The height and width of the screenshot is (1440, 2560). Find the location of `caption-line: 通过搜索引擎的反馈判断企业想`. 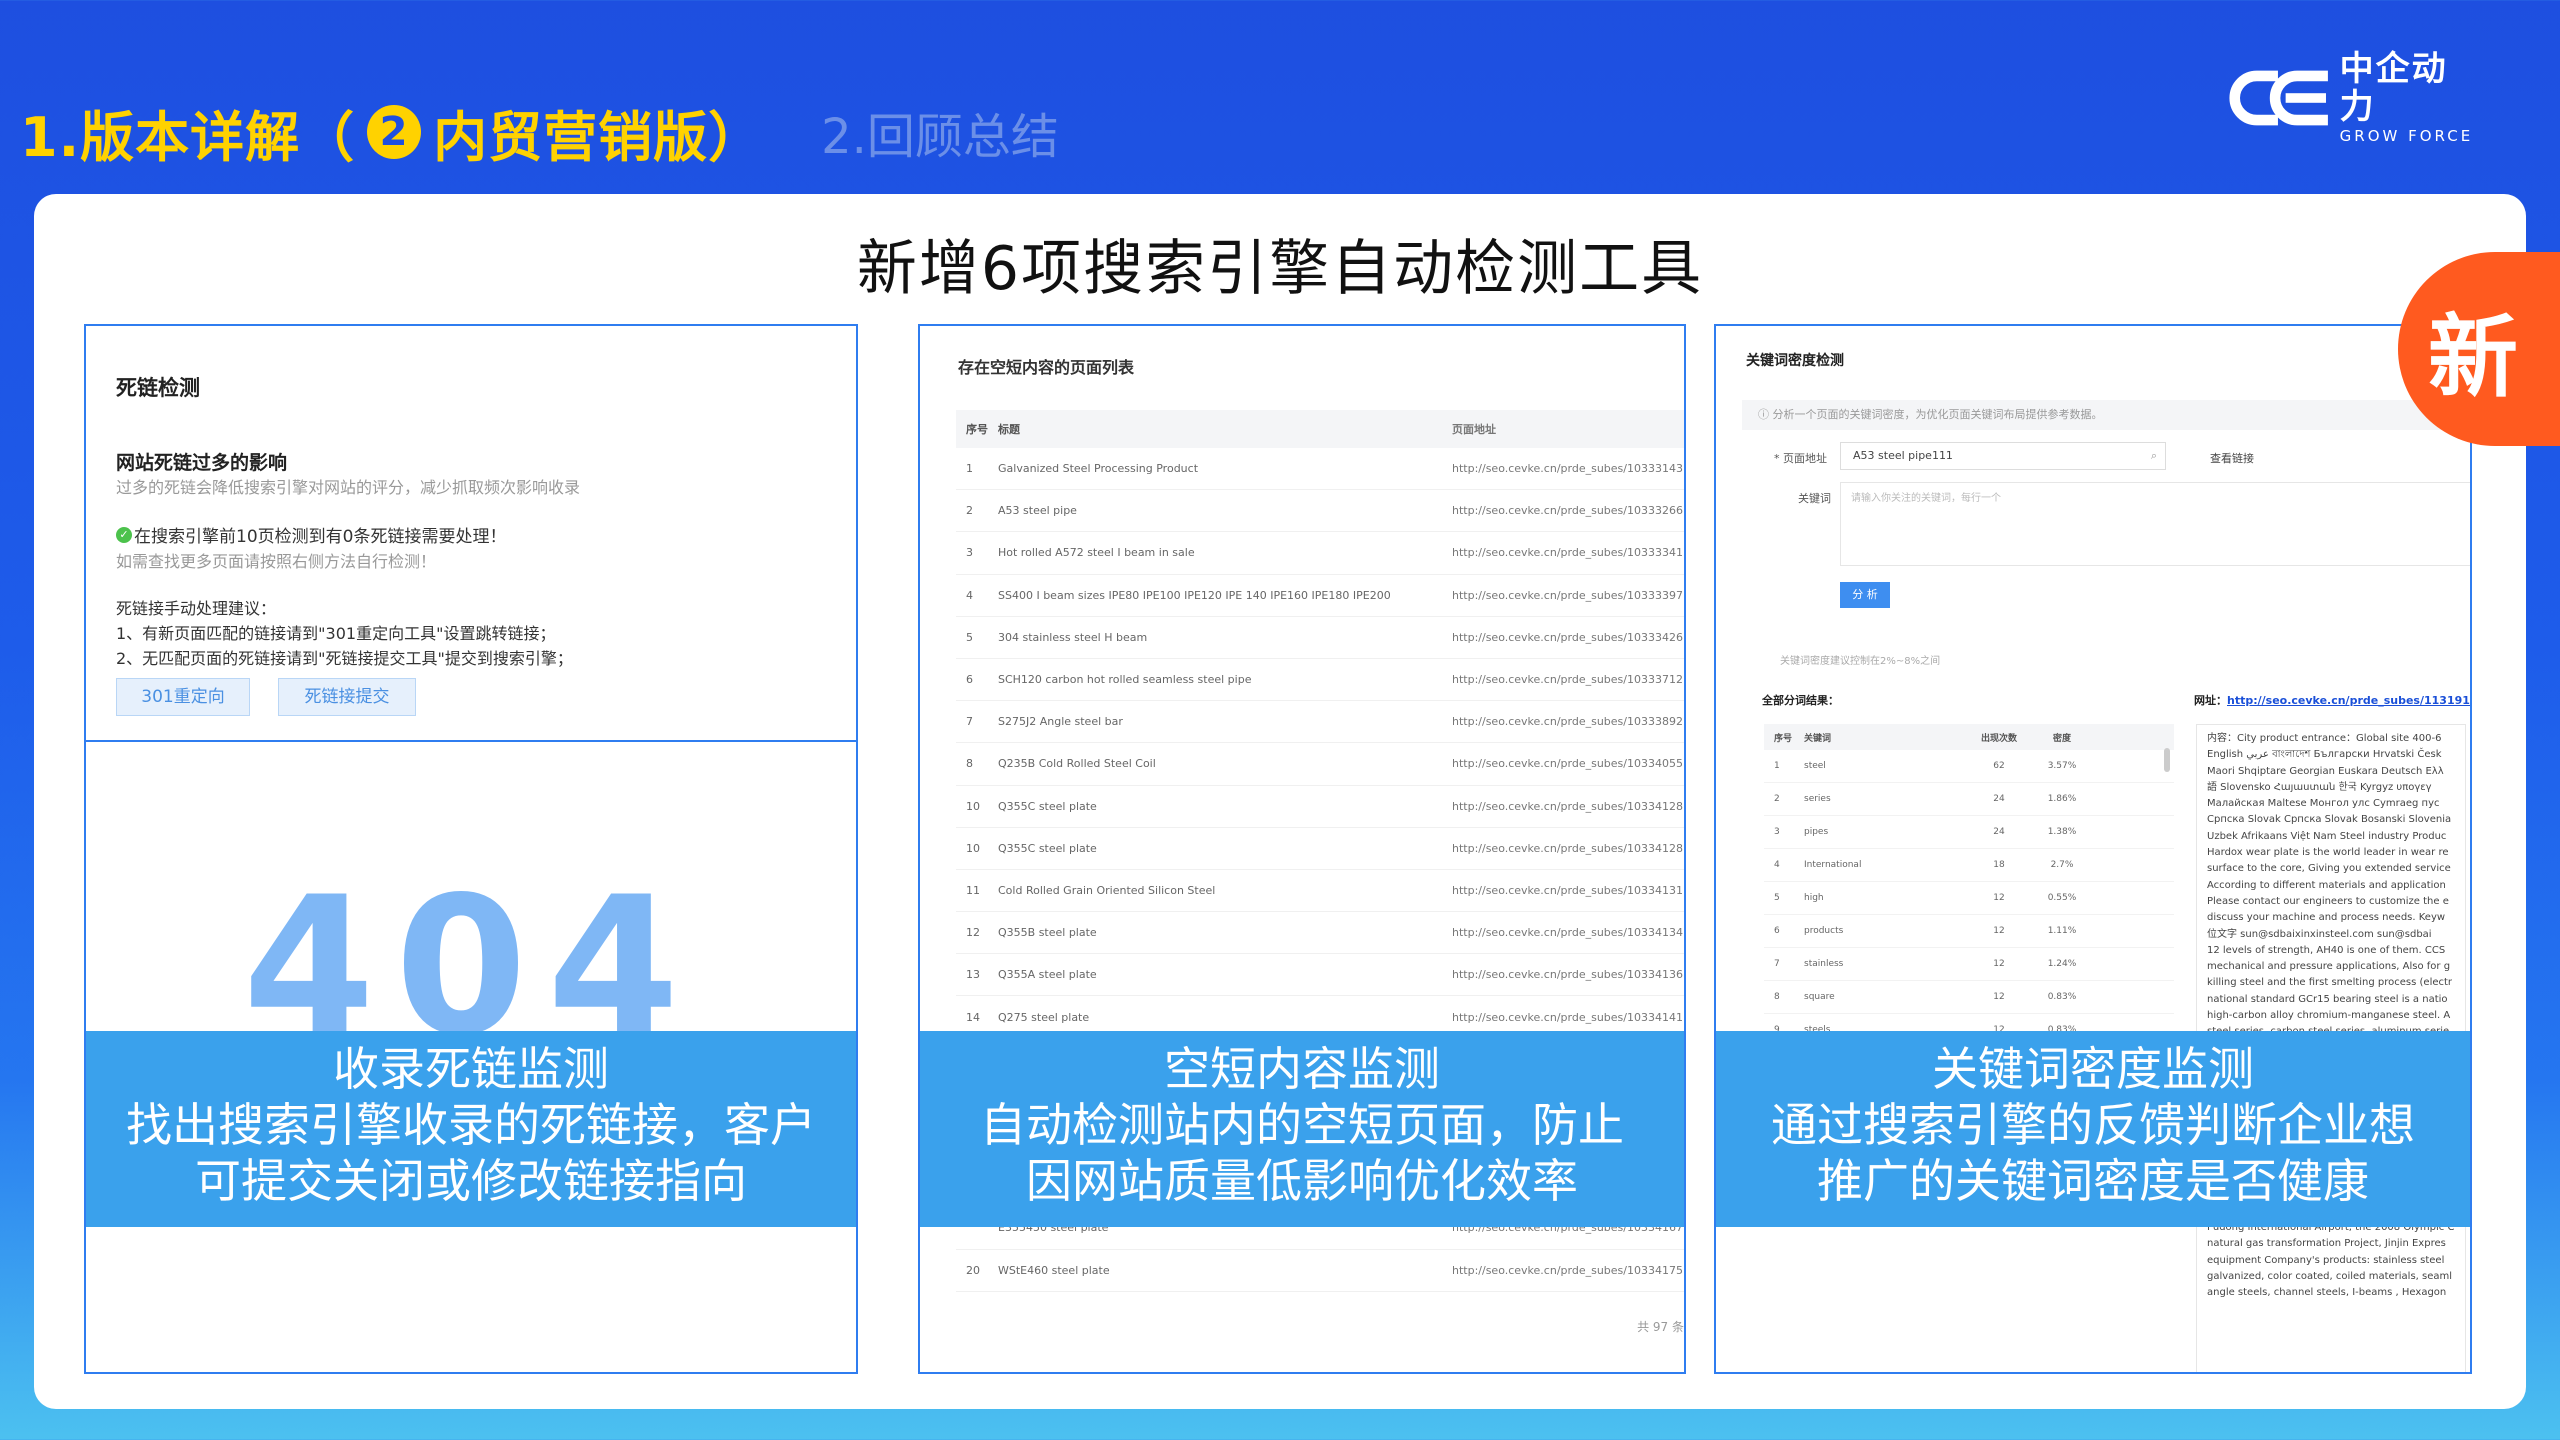

caption-line: 通过搜索引擎的反馈判断企业想 is located at coordinates (2093, 1125).